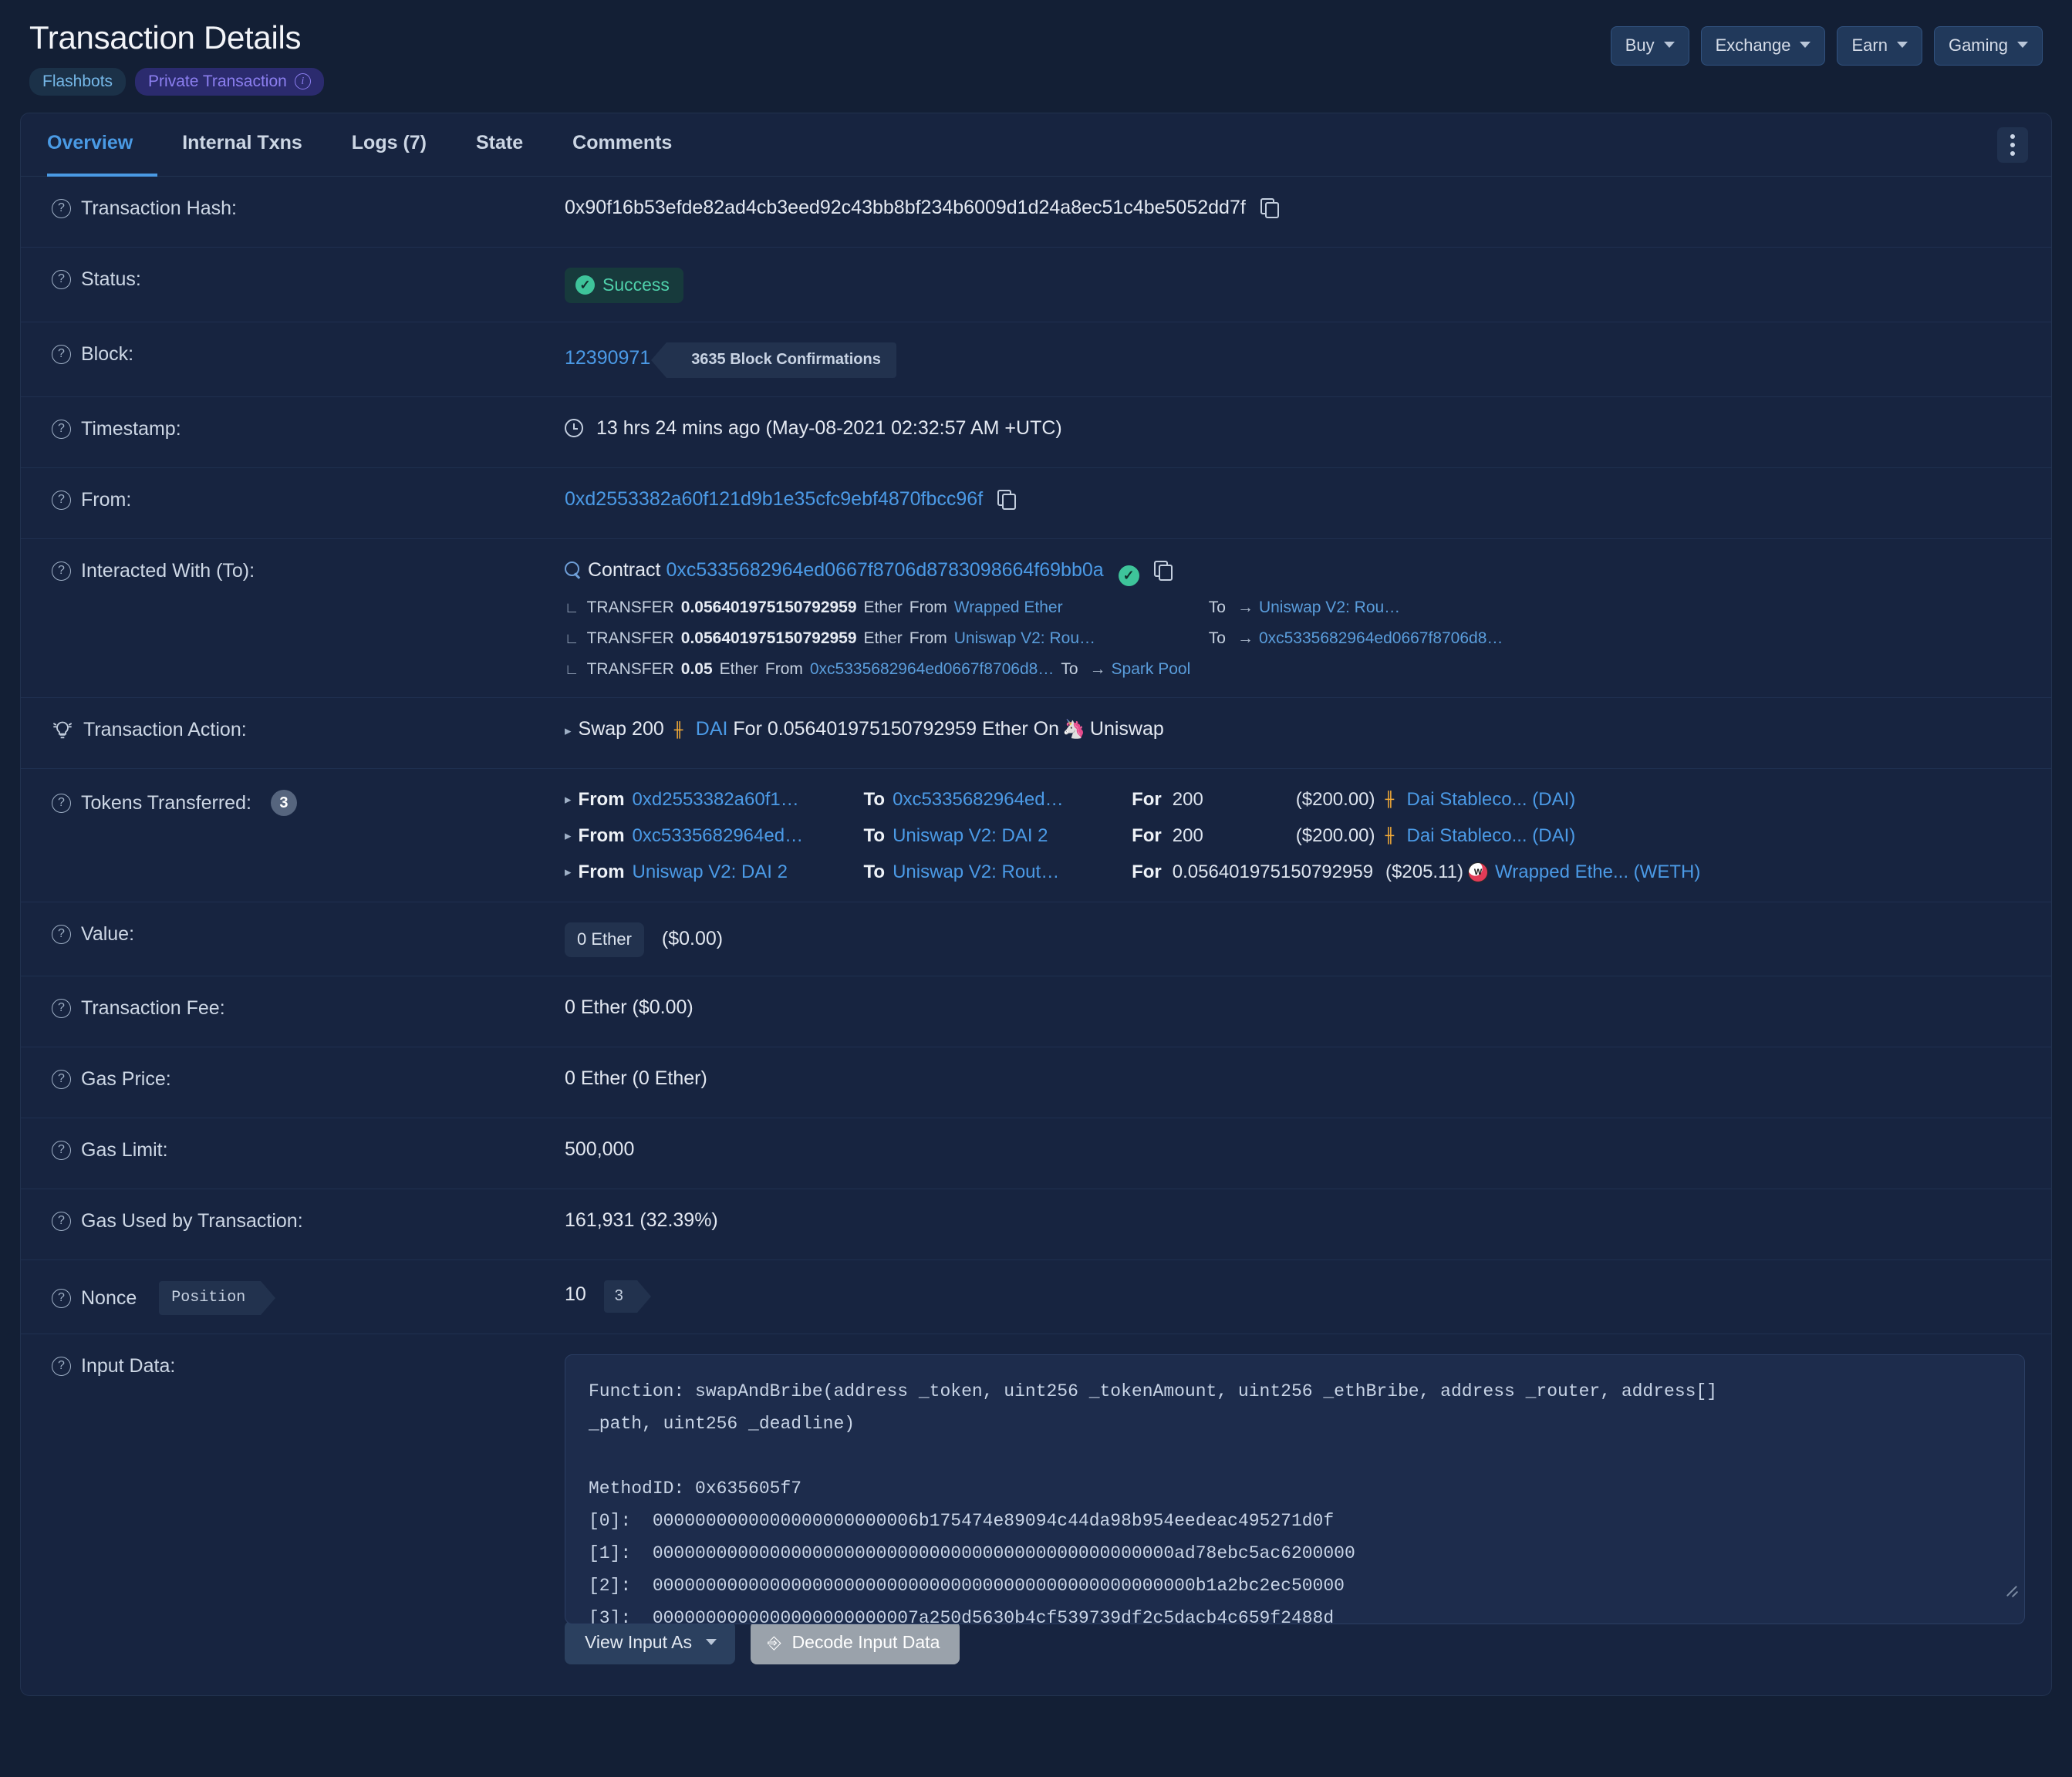 The width and height of the screenshot is (2072, 1777). Describe the element at coordinates (1295, 360) in the screenshot. I see `value-block: 12390971 3635 Block Confirmations` at that location.